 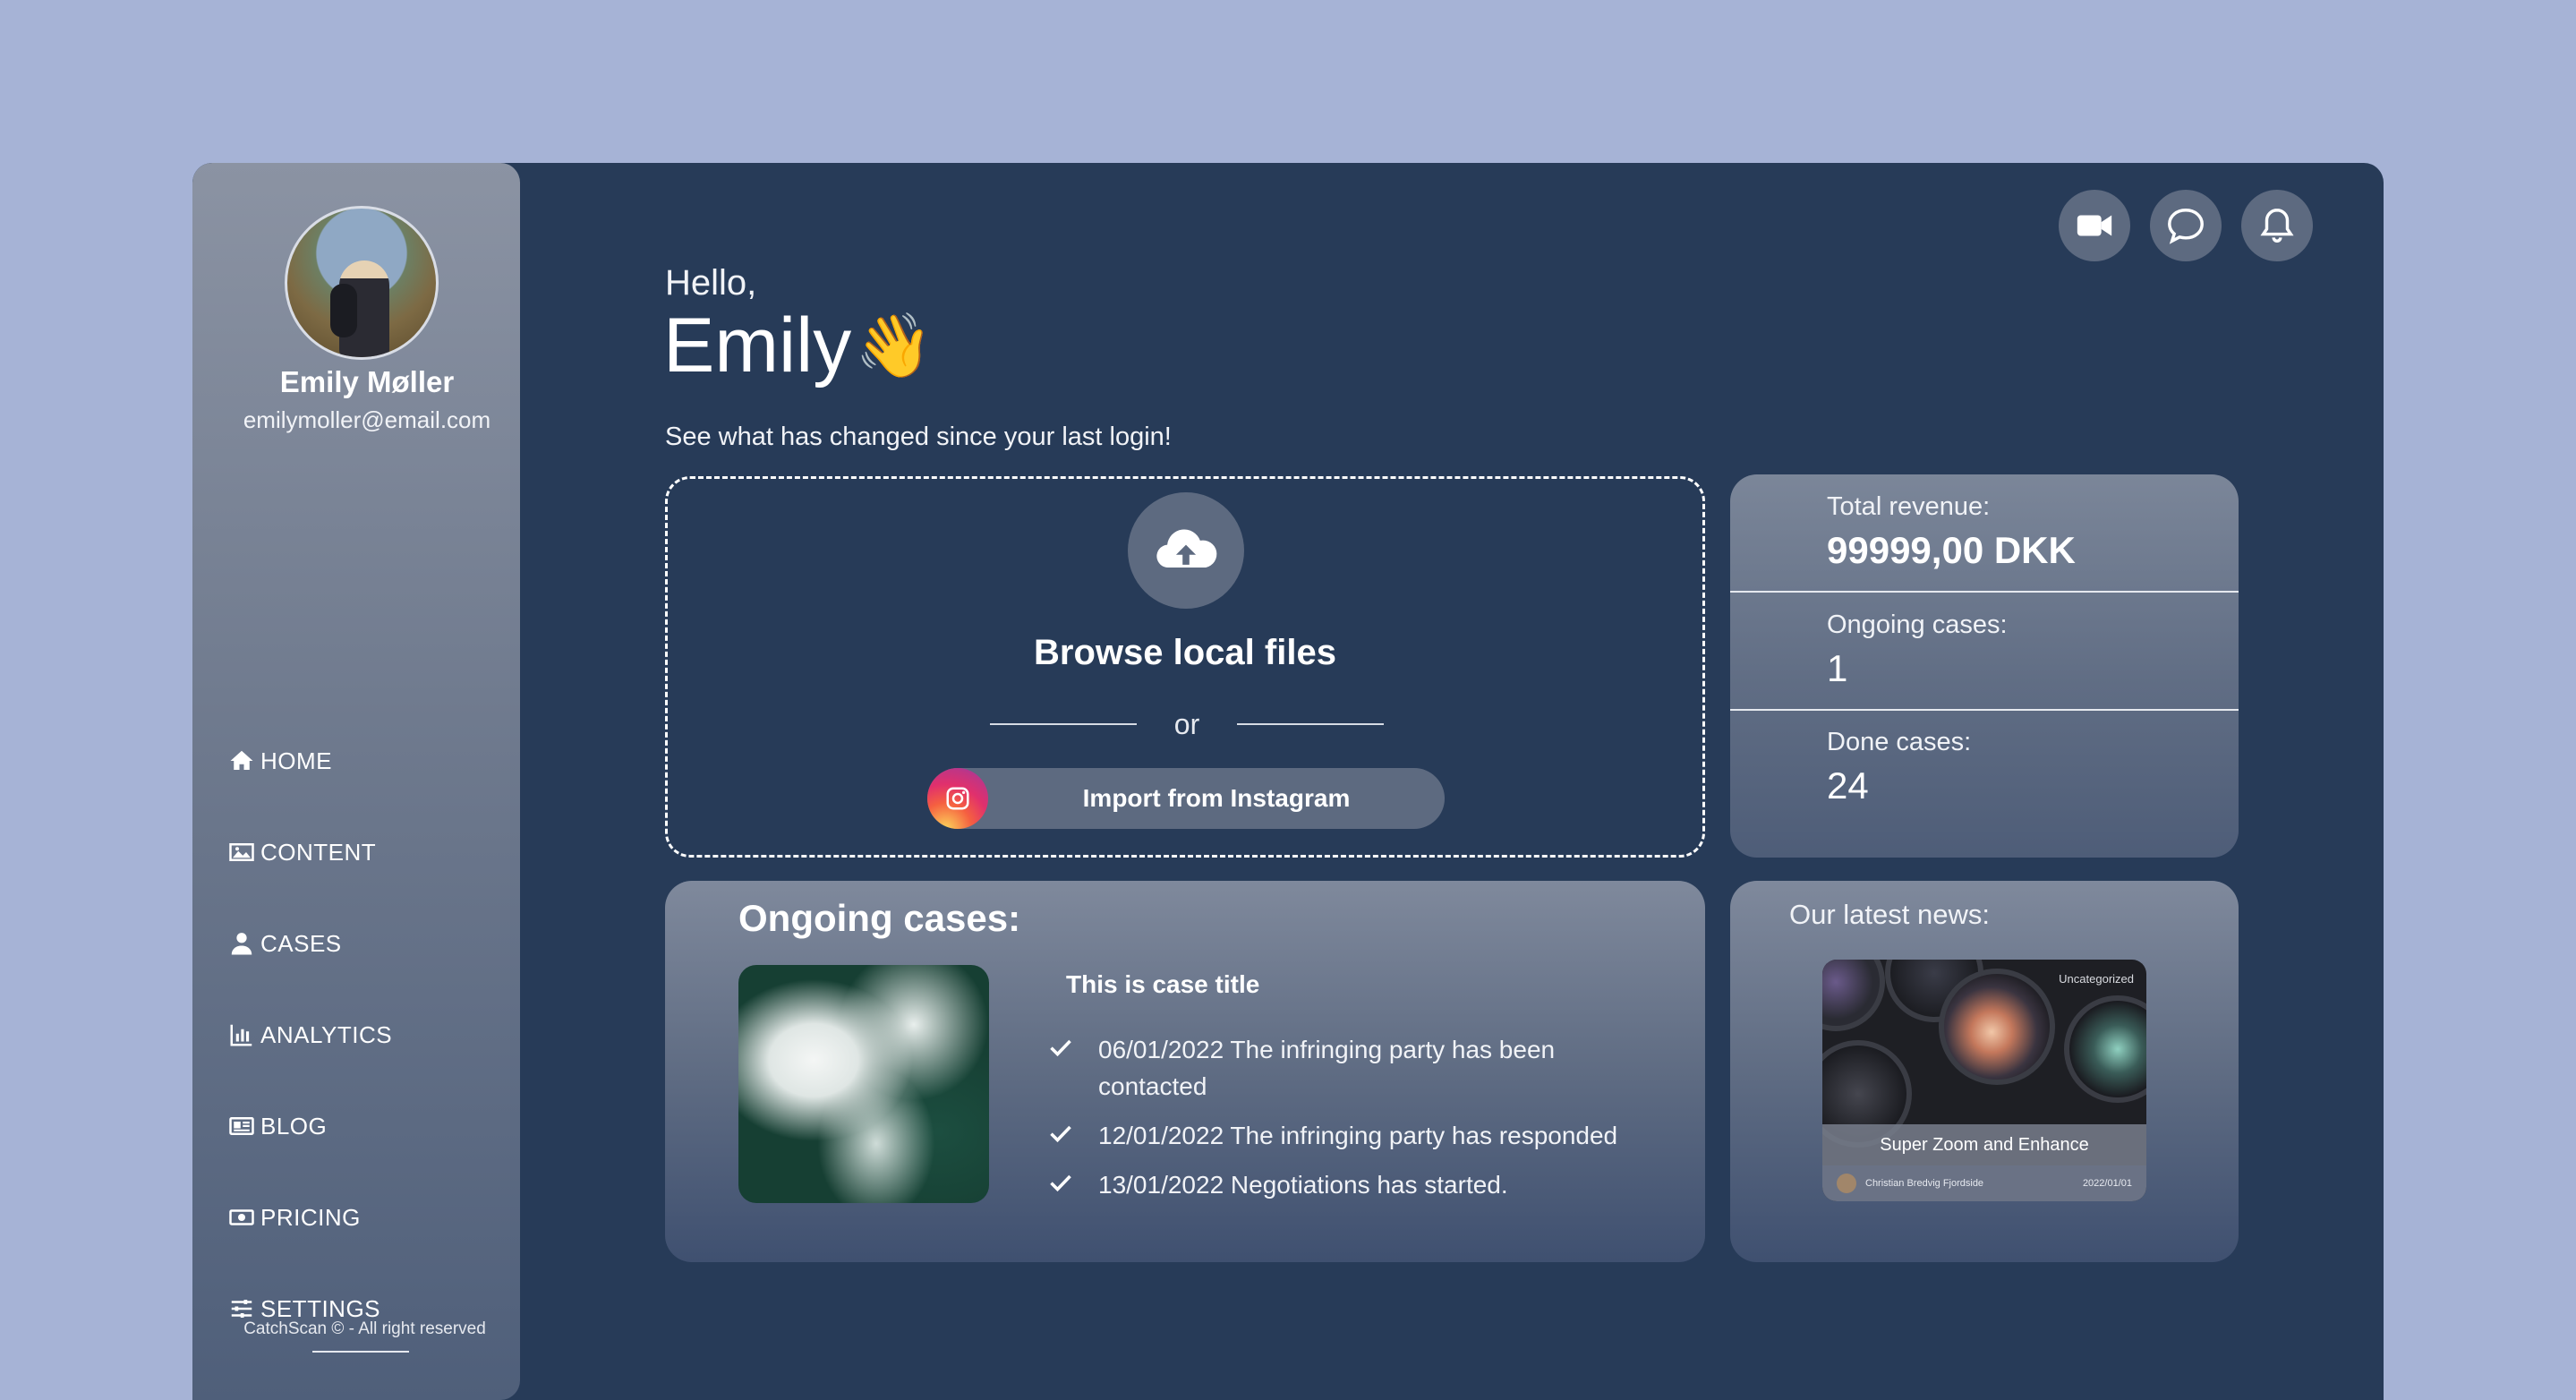 I want to click on bell-icon, so click(x=2277, y=226).